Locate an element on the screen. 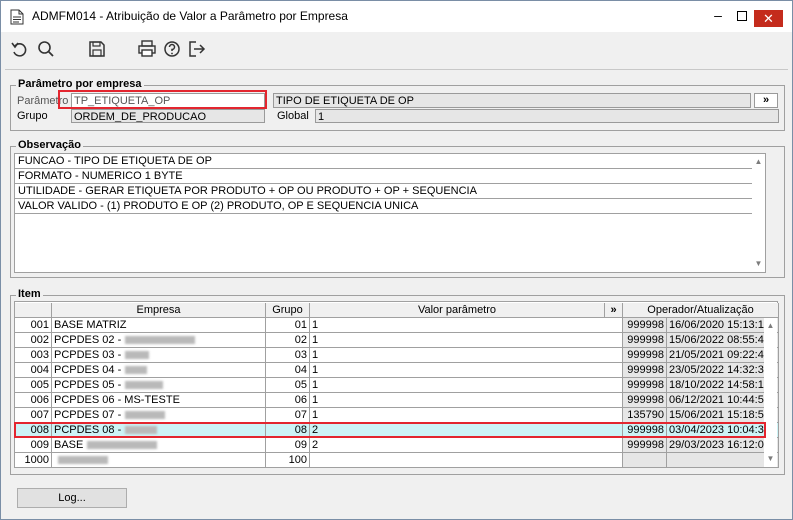  observacao-line: FORMATO - NUMERICO 1 BYTE is located at coordinates (384, 176).